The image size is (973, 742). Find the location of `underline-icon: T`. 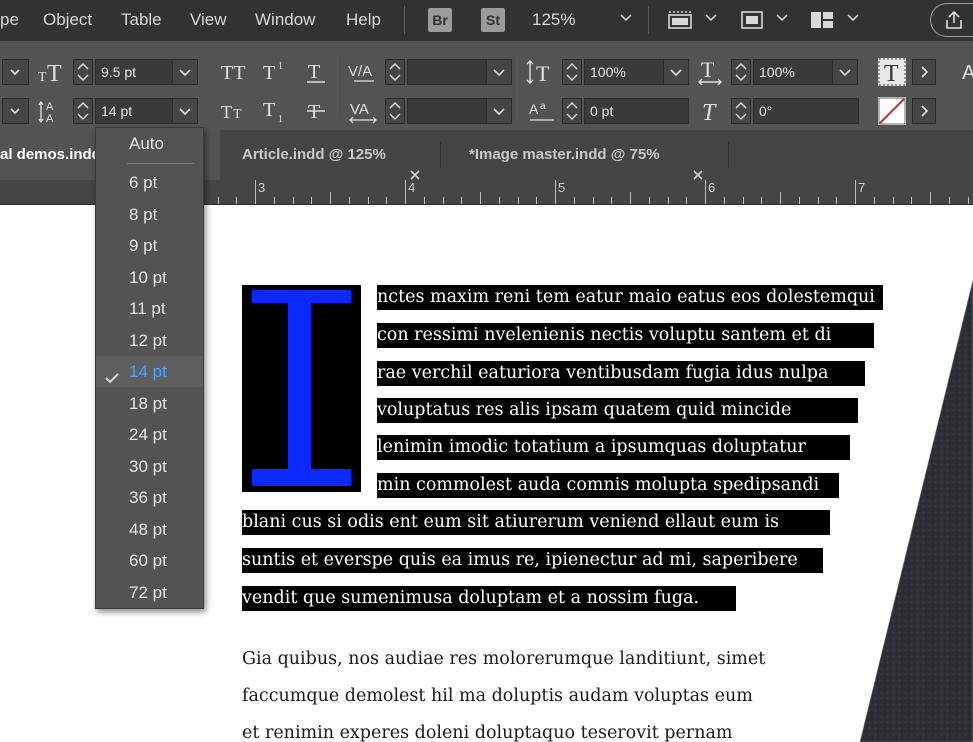

underline-icon: T is located at coordinates (317, 74).